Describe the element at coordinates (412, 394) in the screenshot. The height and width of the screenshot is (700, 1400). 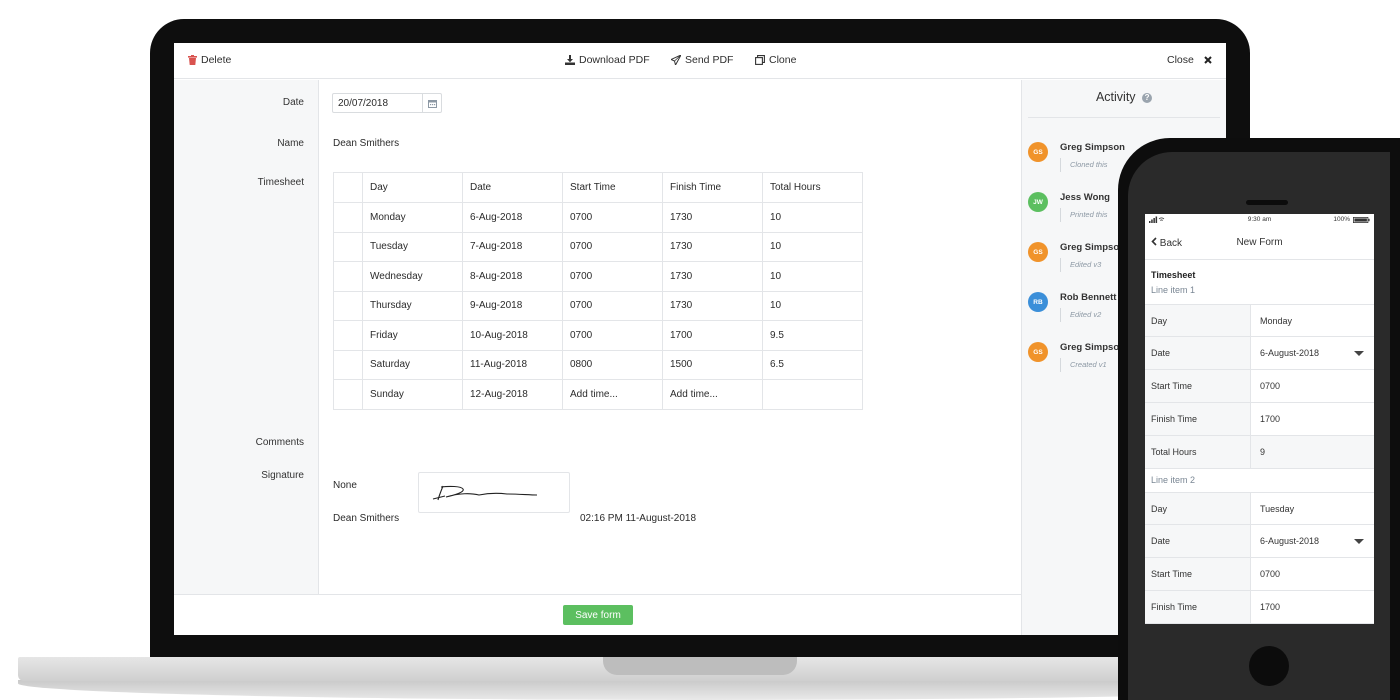
I see `cell-day: Sunday` at that location.